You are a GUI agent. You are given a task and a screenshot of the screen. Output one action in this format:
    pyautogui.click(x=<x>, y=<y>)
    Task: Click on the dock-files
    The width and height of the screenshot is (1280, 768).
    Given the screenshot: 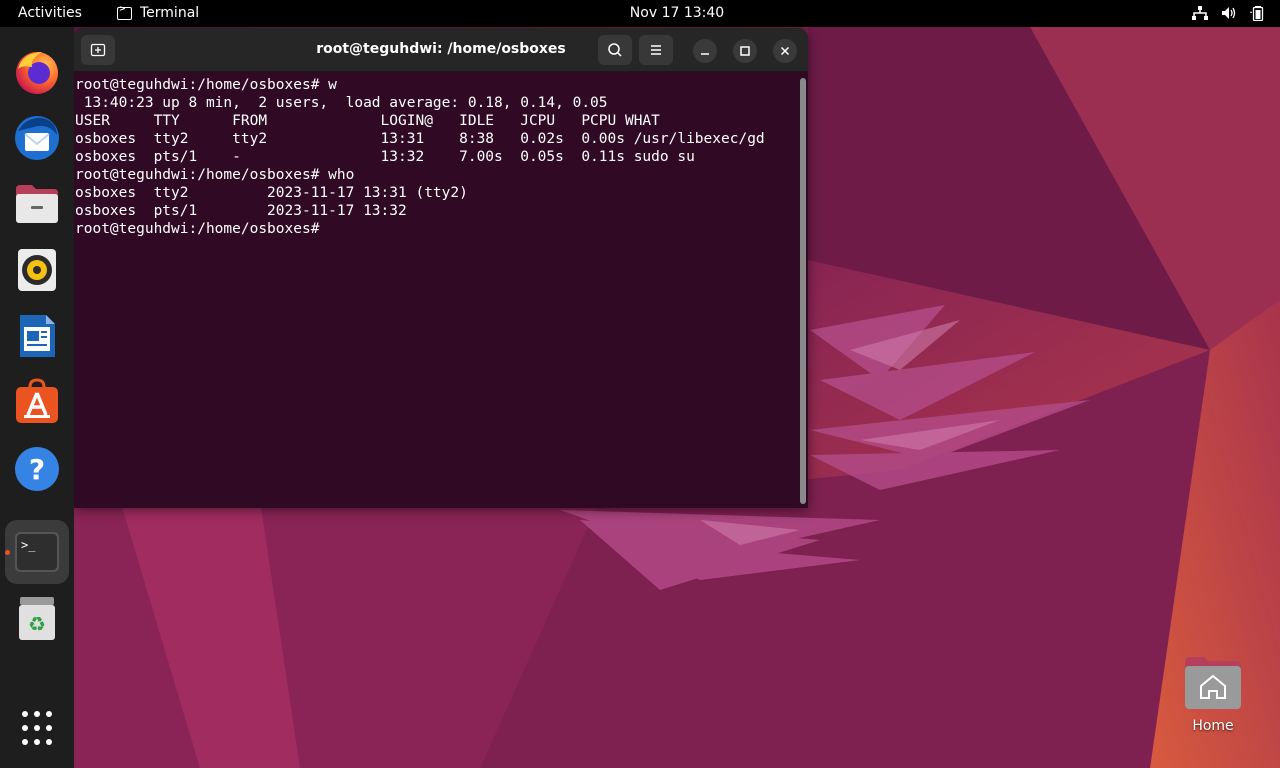 What is the action you would take?
    pyautogui.click(x=37, y=204)
    